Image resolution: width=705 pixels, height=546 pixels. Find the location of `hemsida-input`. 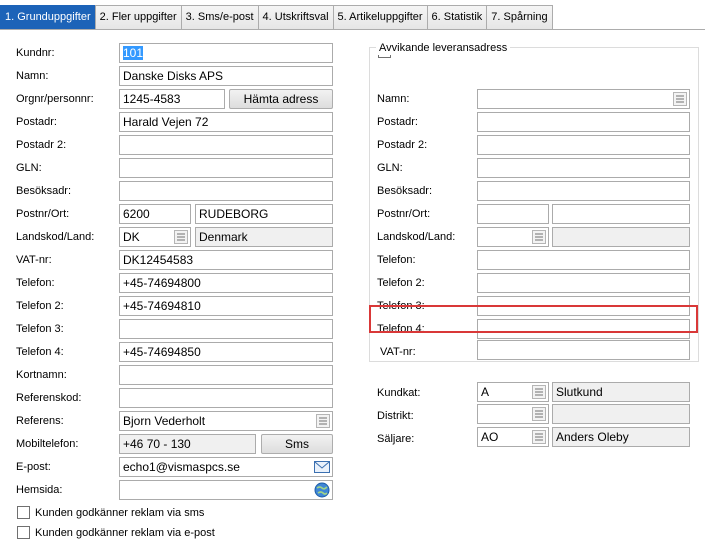

hemsida-input is located at coordinates (226, 490).